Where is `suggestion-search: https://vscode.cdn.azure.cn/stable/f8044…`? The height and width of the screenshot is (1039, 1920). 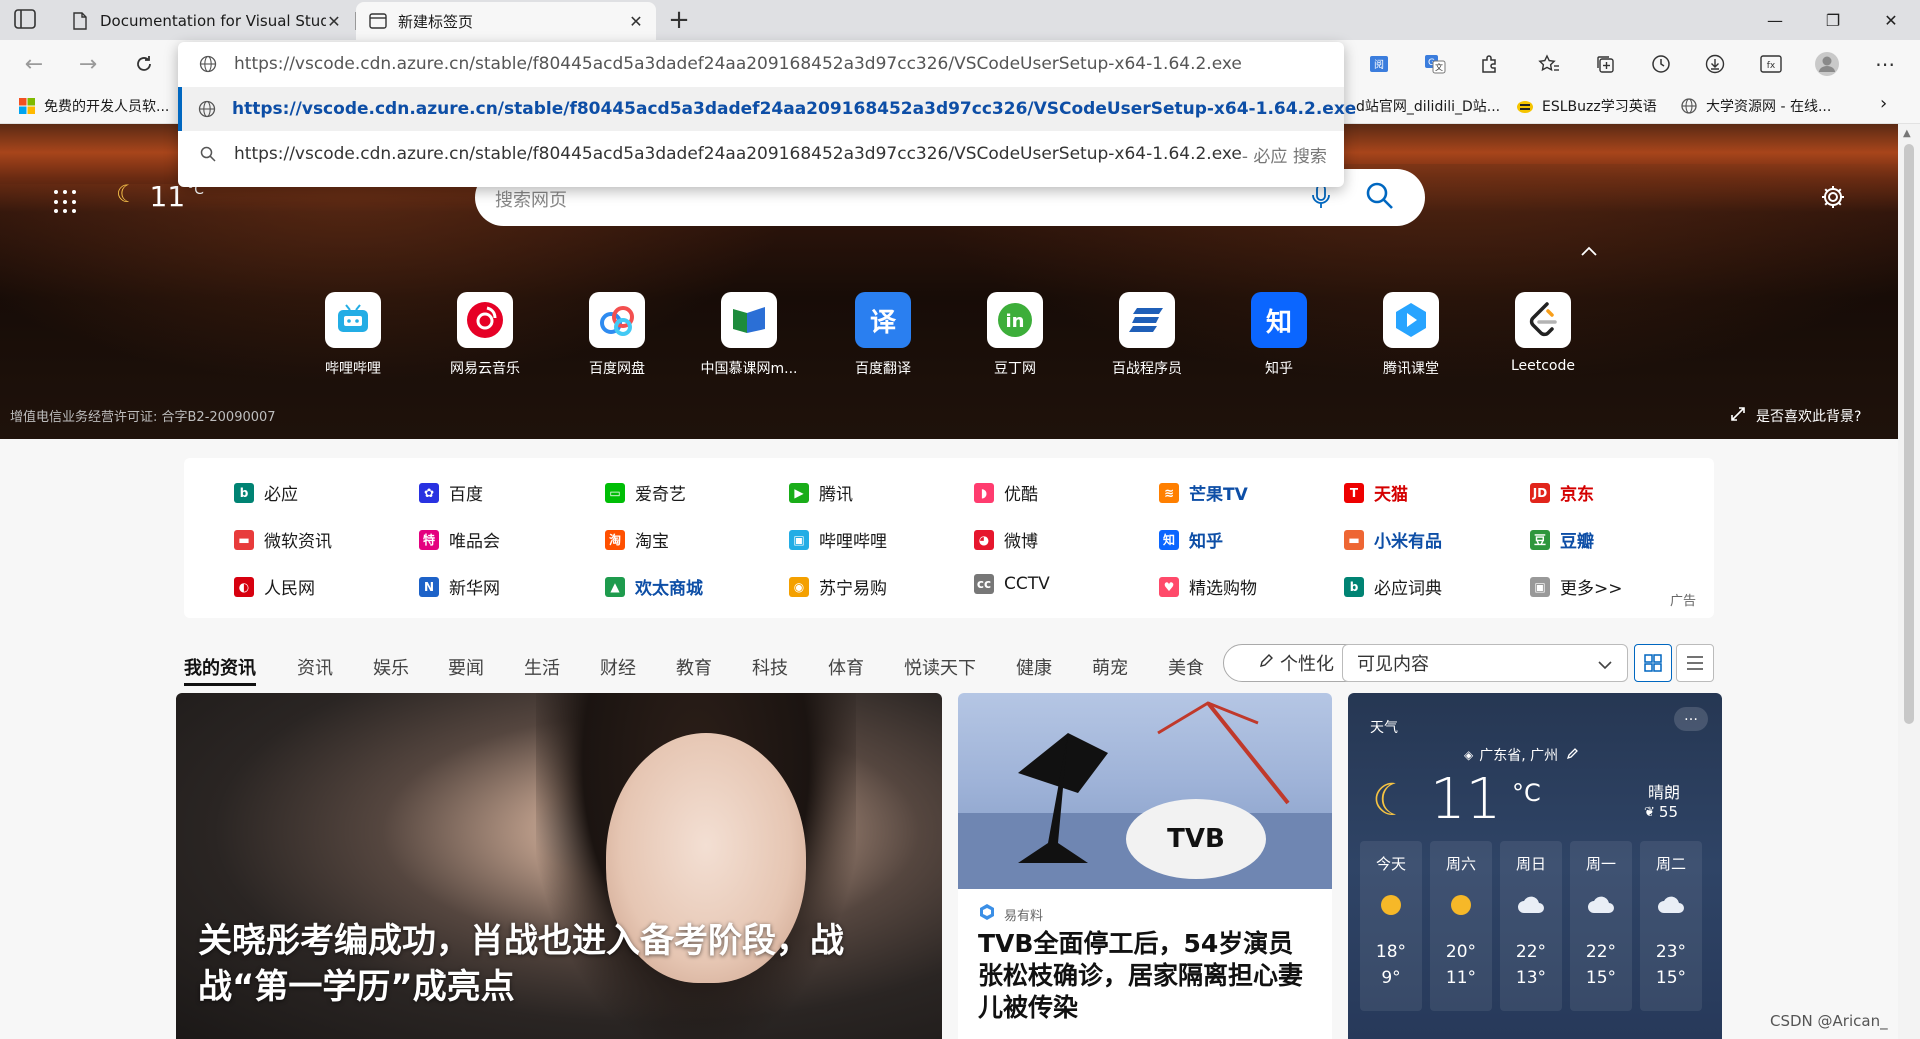 suggestion-search: https://vscode.cdn.azure.cn/stable/f8044… is located at coordinates (761, 154).